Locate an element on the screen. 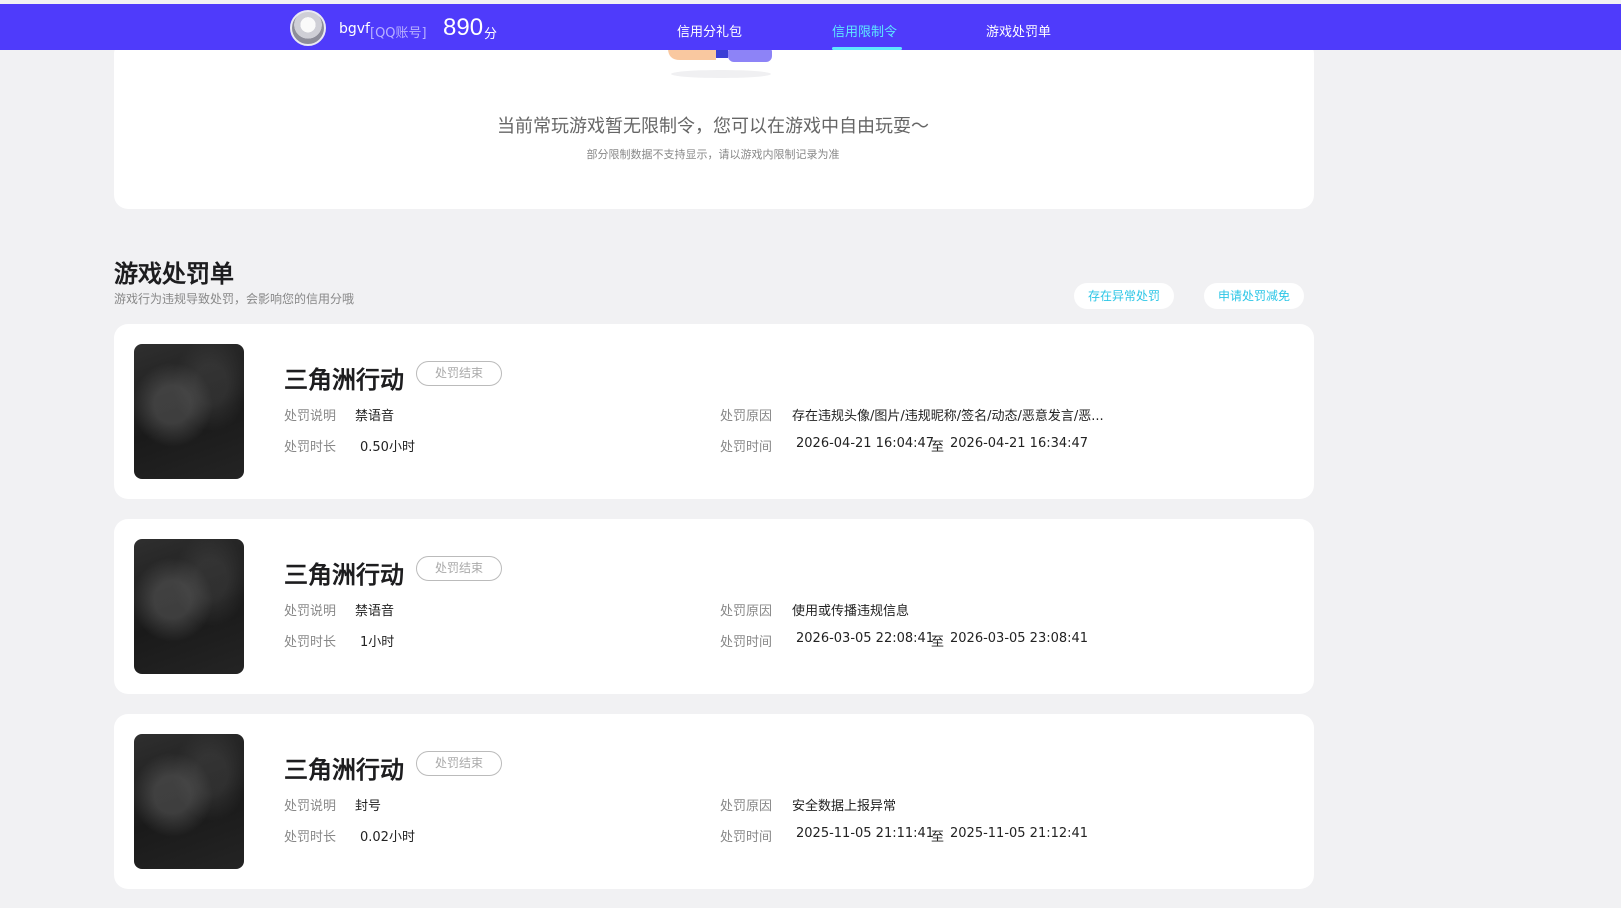 The width and height of the screenshot is (1621, 908). penalty-duration-value: 1小时 is located at coordinates (377, 642).